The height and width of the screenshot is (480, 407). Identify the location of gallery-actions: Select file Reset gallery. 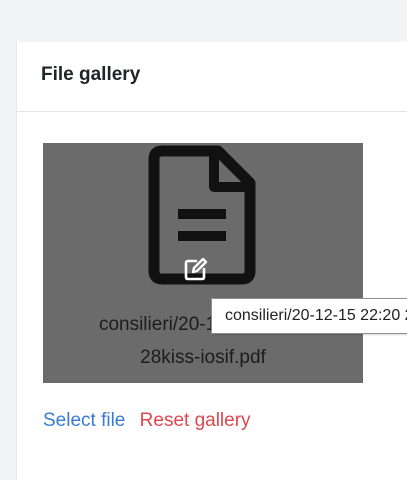
(147, 421).